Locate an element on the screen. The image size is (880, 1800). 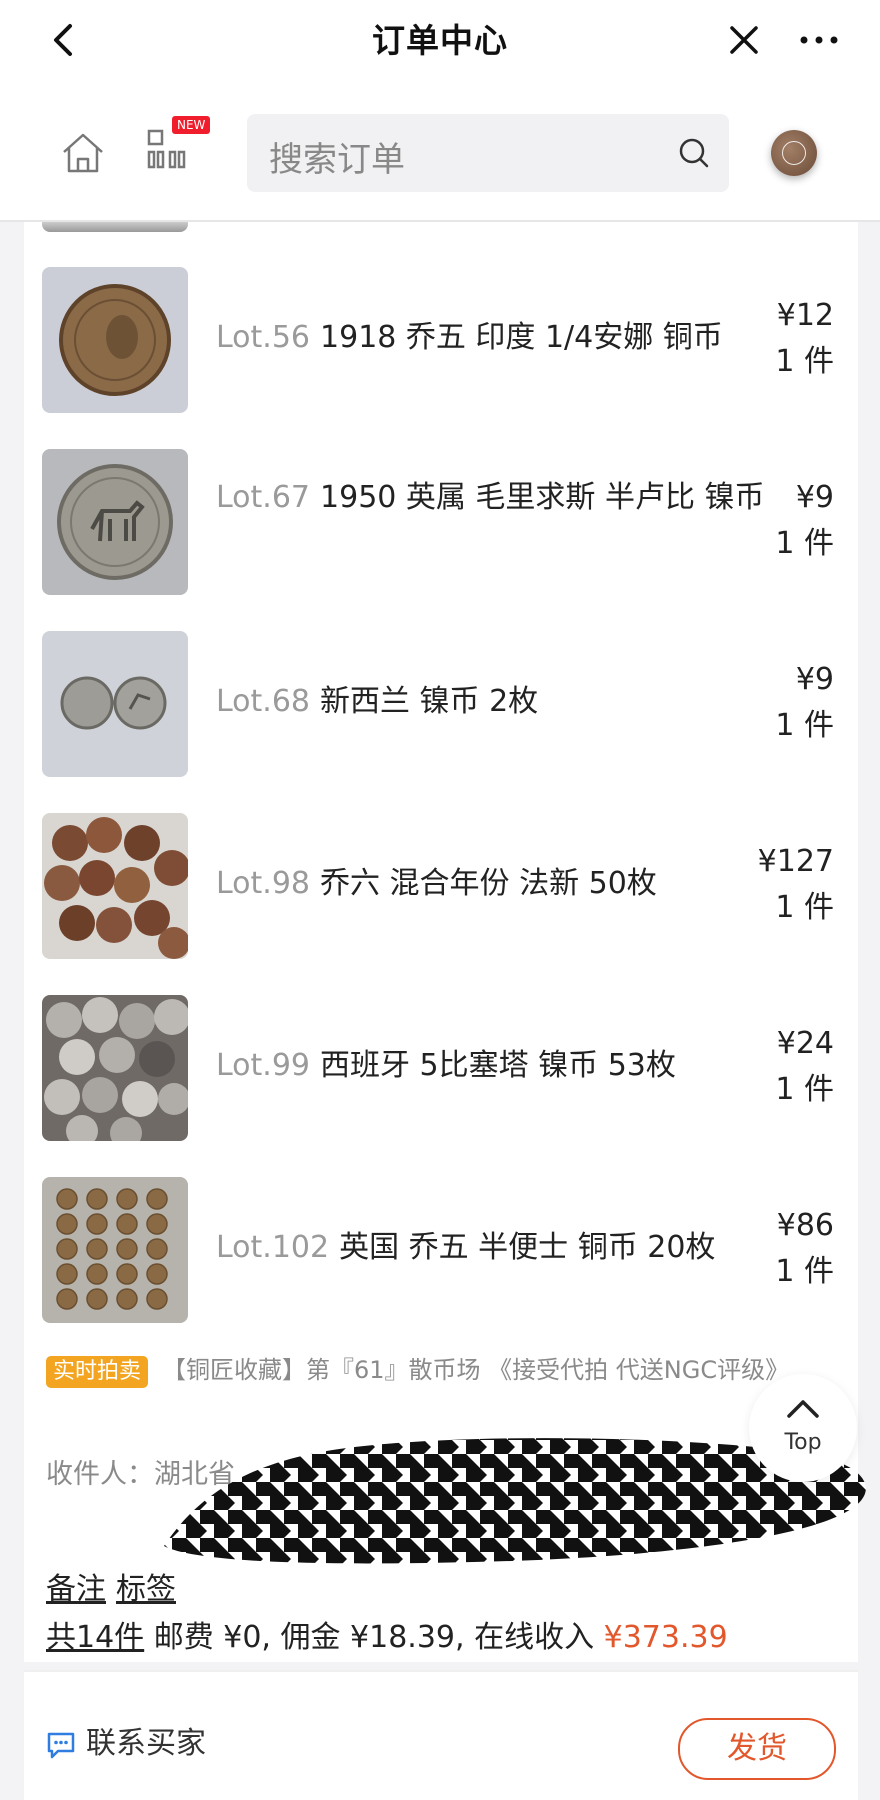
partial-thumbnail is located at coordinates (115, 227).